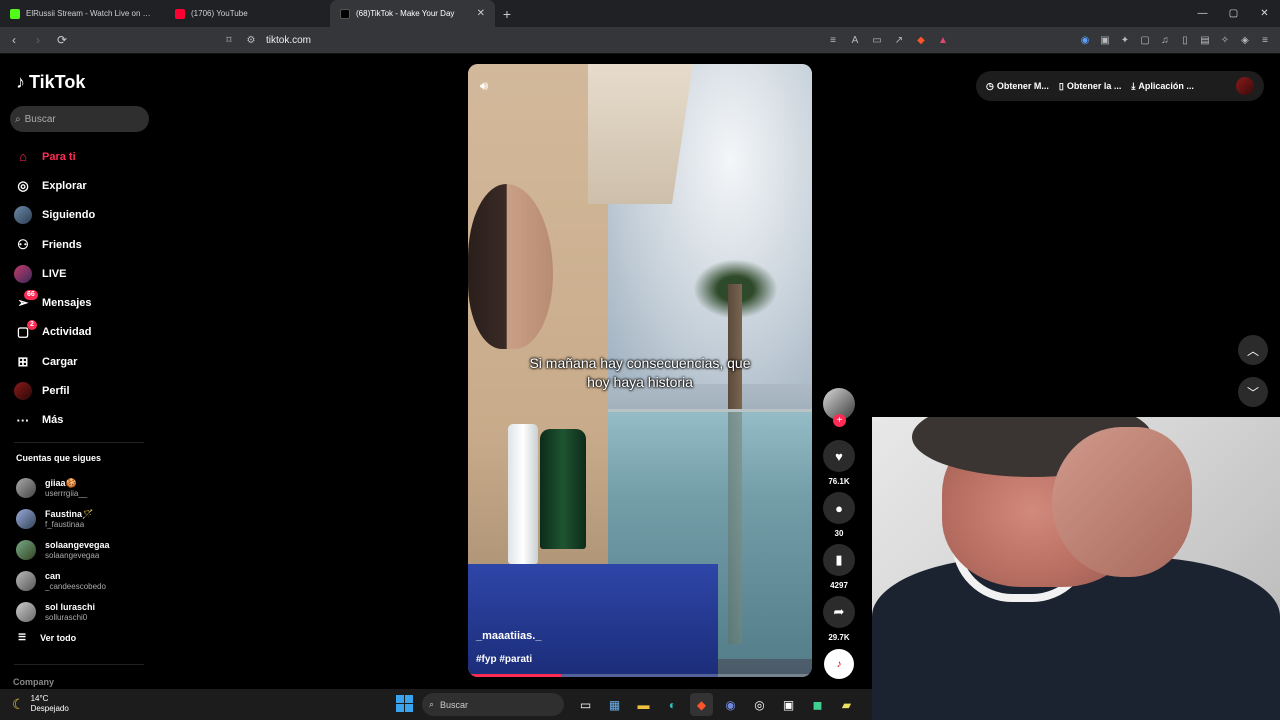 This screenshot has width=1280, height=720. Describe the element at coordinates (54, 302) in the screenshot. I see `sidebar-item-mensajes: ➢ 66 Mensajes` at that location.